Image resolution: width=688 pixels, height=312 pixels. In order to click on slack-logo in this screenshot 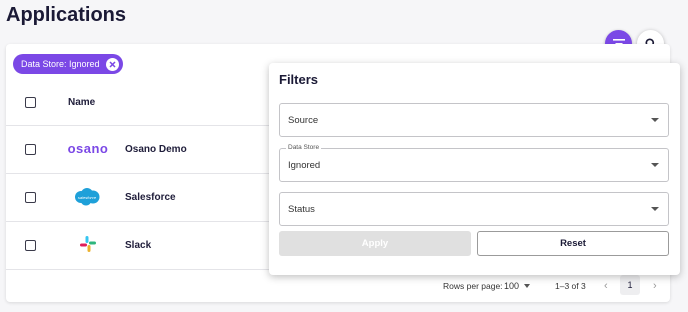, I will do `click(88, 244)`.